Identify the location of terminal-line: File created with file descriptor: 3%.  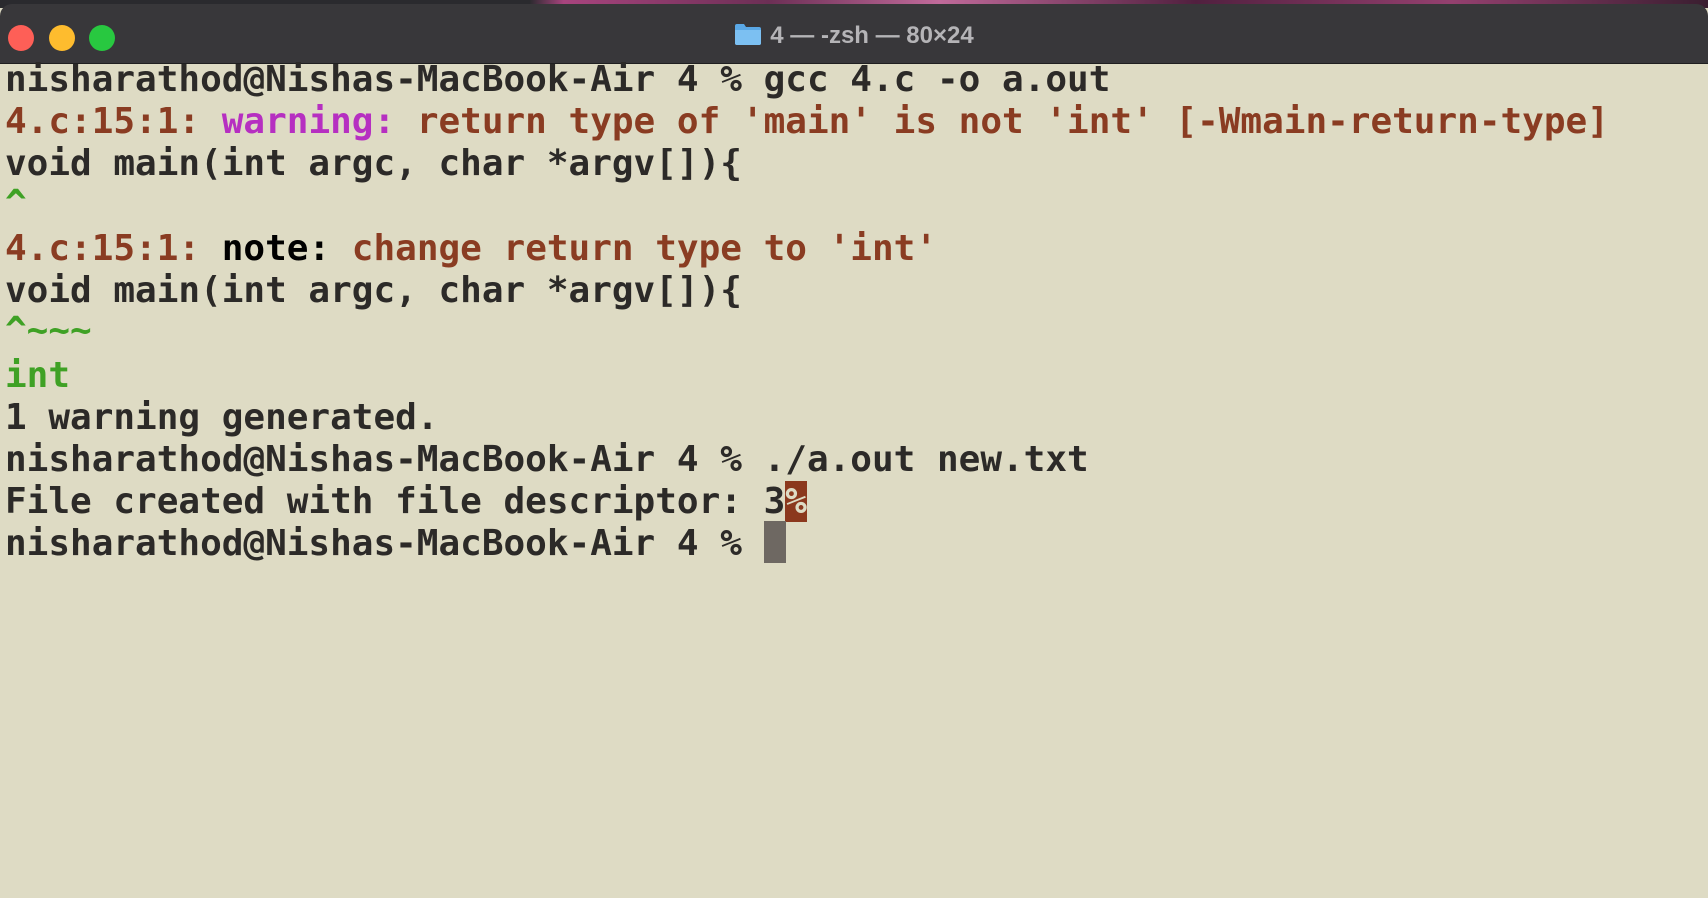
(406, 502).